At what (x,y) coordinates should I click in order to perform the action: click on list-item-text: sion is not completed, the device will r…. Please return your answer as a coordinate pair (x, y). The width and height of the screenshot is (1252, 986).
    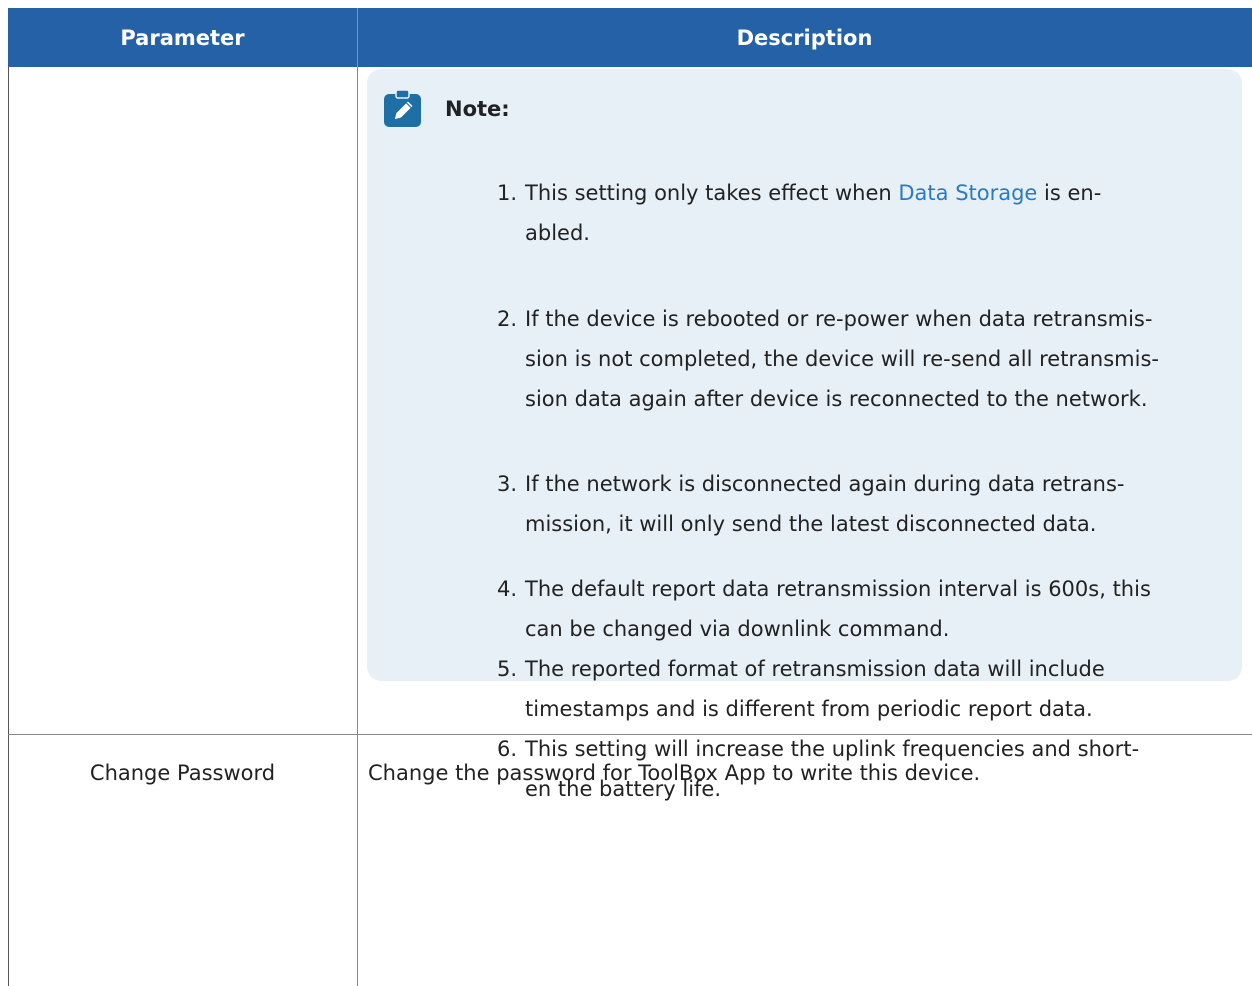
    Looking at the image, I should click on (842, 359).